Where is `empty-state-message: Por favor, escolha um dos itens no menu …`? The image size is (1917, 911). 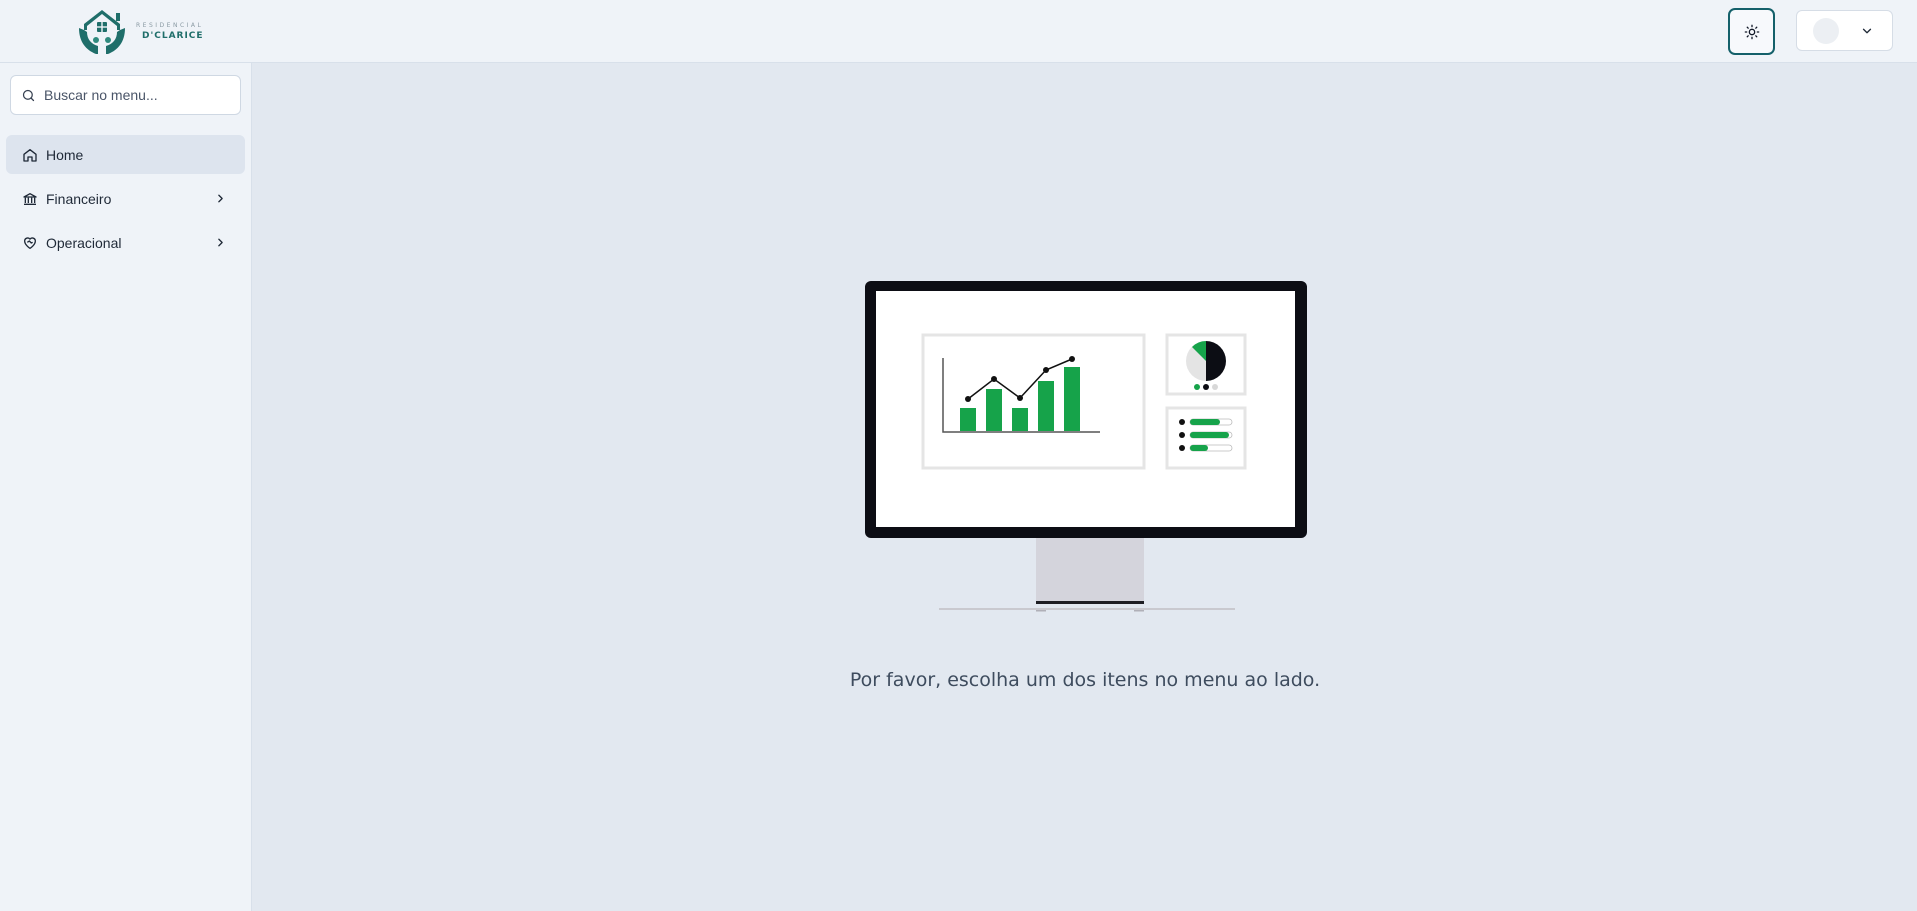 empty-state-message: Por favor, escolha um dos itens no menu … is located at coordinates (1085, 680).